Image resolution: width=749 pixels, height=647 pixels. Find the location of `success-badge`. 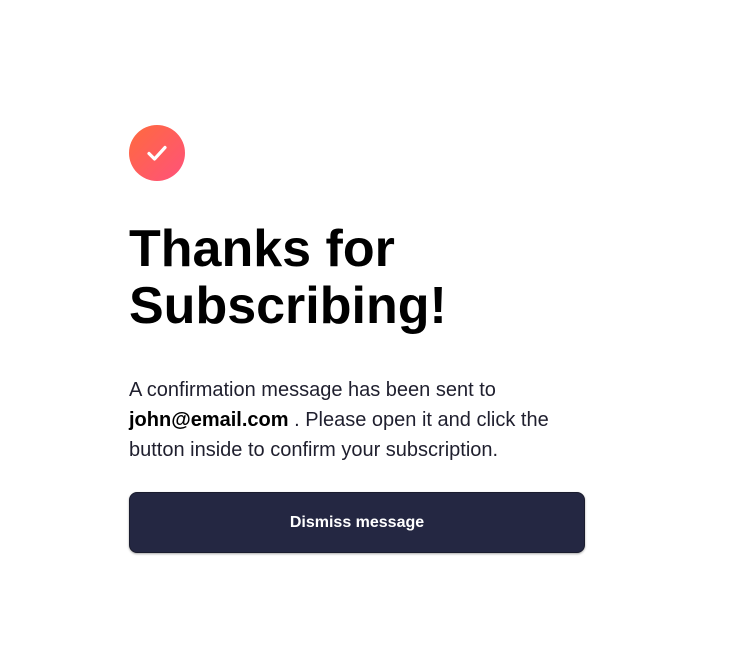

success-badge is located at coordinates (157, 153).